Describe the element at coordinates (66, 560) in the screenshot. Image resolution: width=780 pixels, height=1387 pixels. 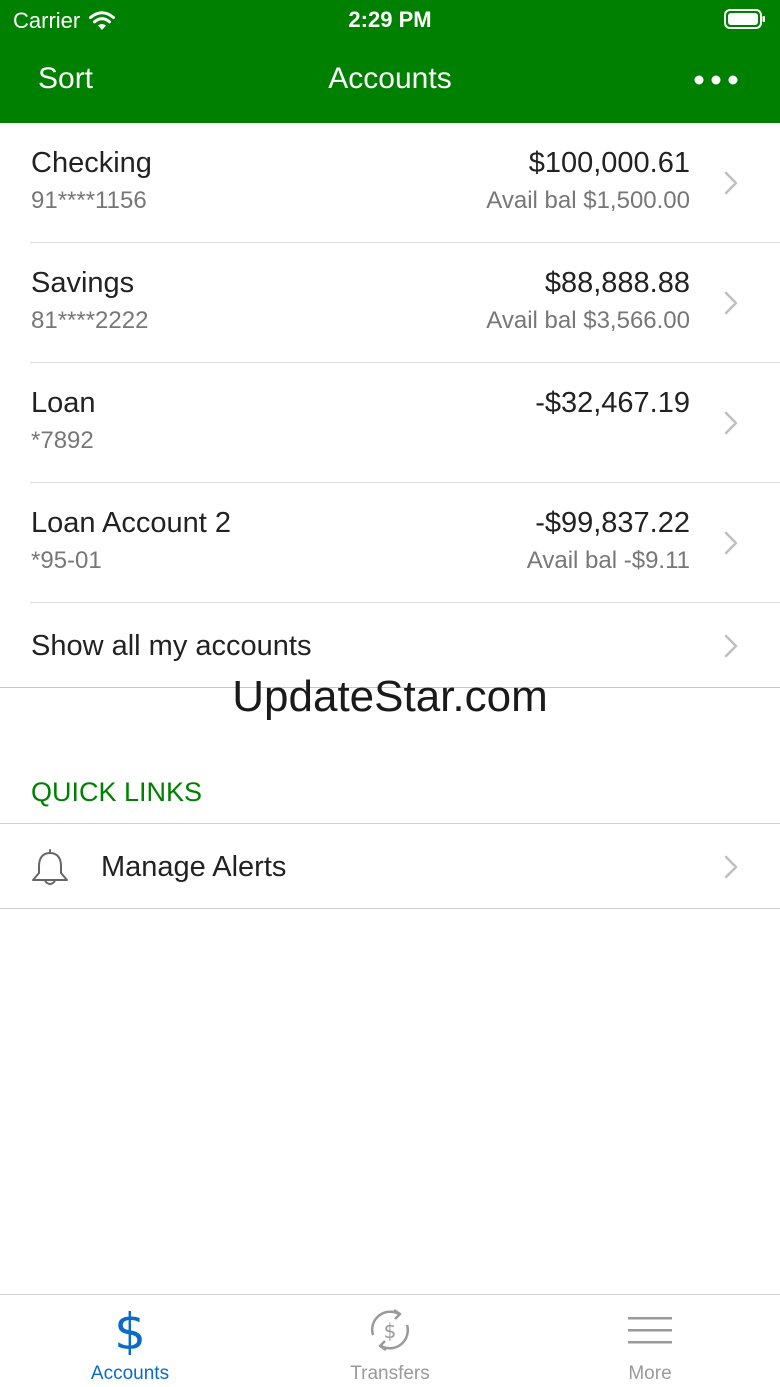
I see `account-number: *95-01` at that location.